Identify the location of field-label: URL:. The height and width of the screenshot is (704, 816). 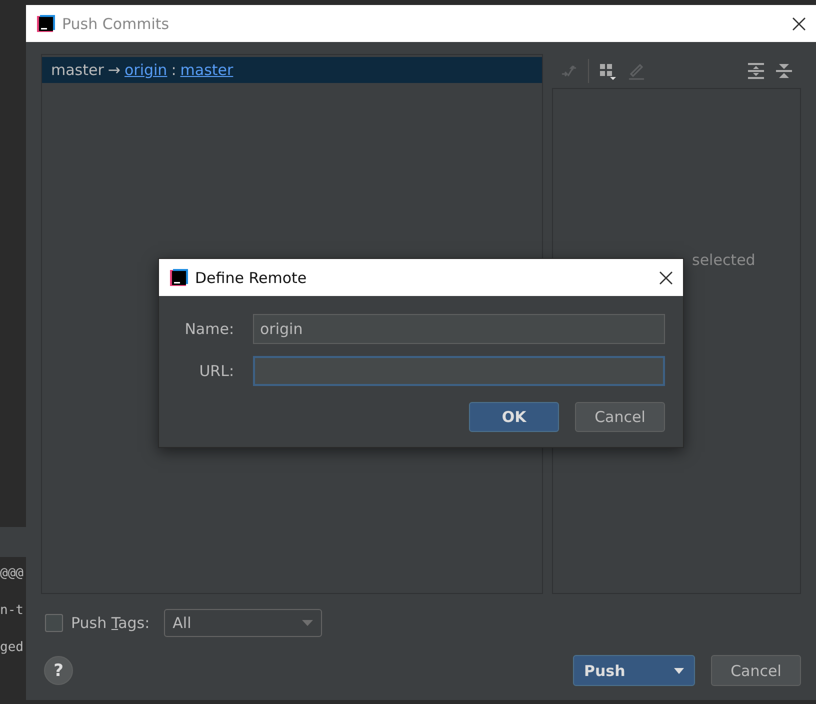
(216, 371).